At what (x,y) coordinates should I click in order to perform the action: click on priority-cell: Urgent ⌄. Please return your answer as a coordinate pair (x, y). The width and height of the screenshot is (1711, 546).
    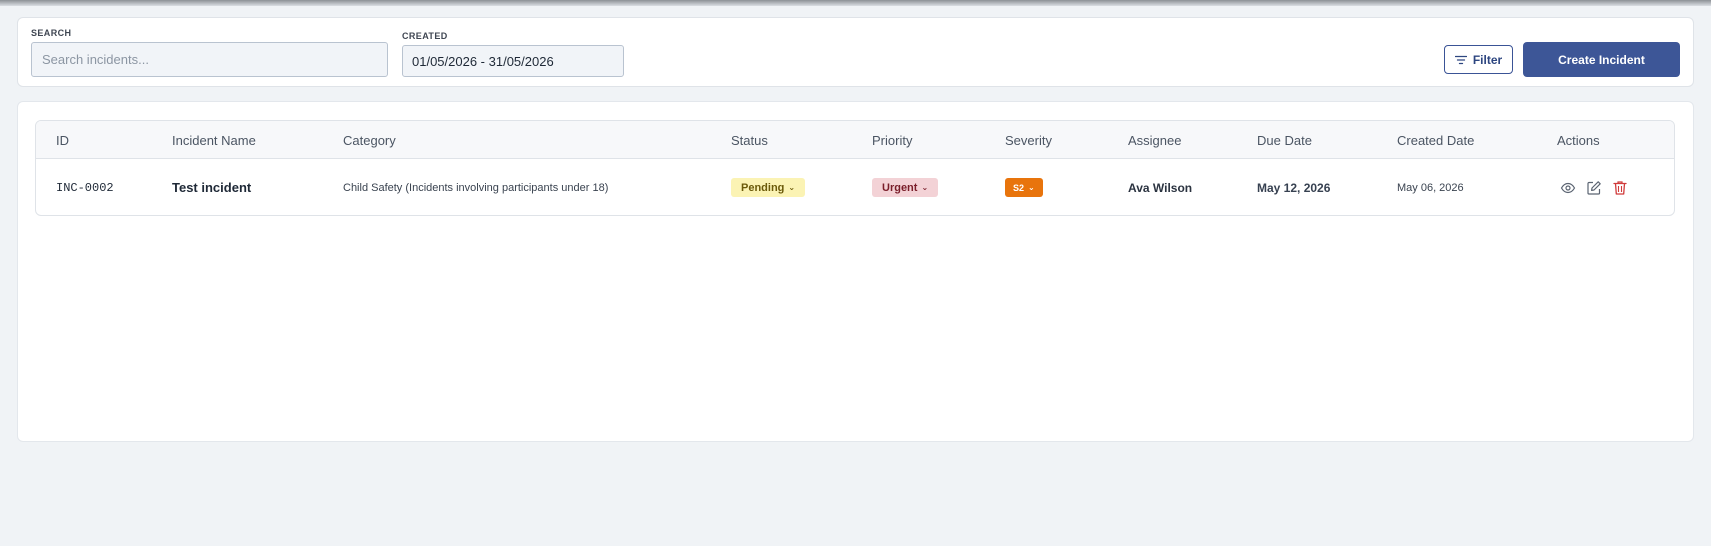
    Looking at the image, I should click on (905, 187).